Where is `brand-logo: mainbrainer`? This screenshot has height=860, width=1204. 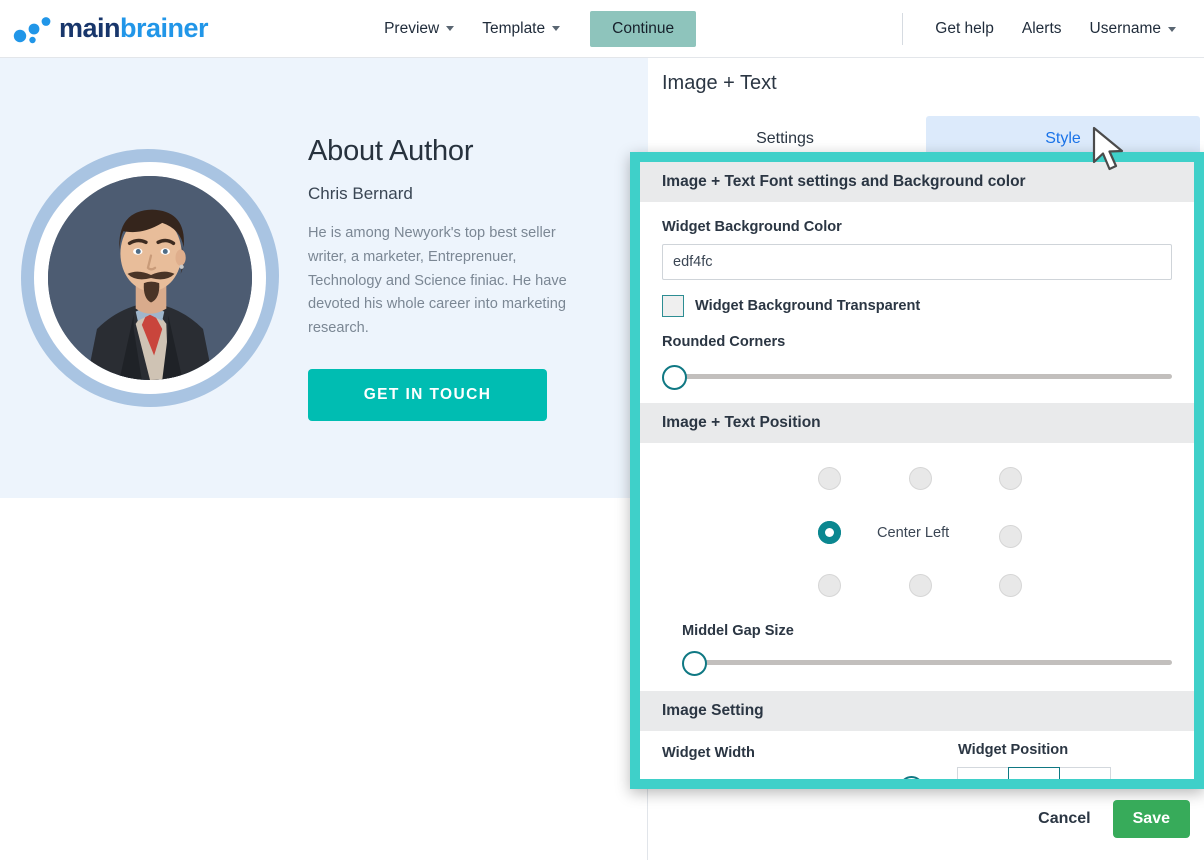
brand-logo: mainbrainer is located at coordinates (110, 28).